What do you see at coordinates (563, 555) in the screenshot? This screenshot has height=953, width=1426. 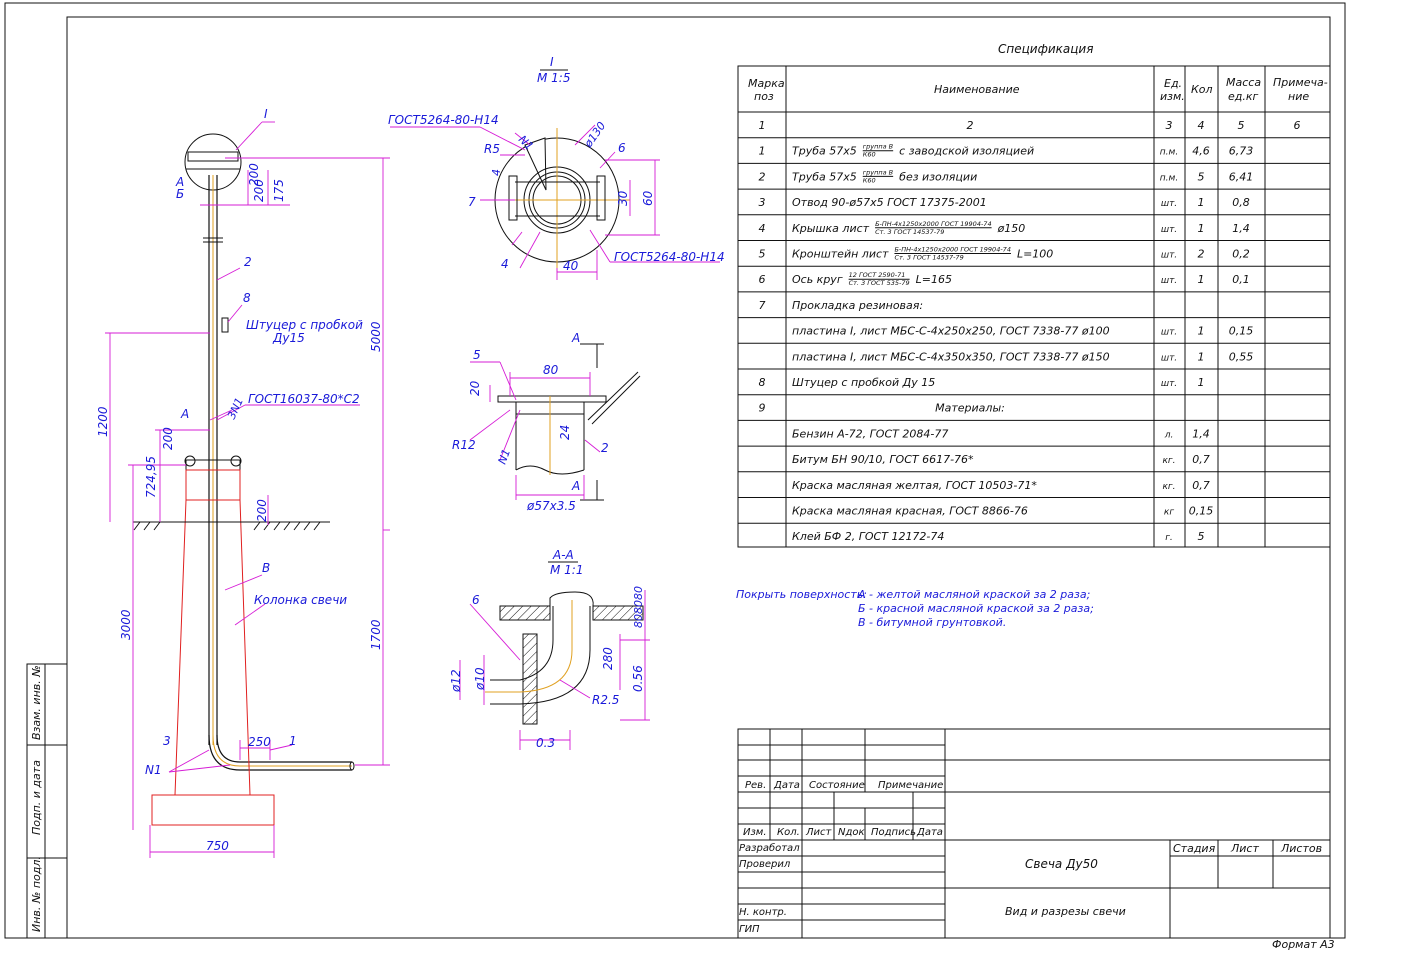 I see `section-aa-title: А-А` at bounding box center [563, 555].